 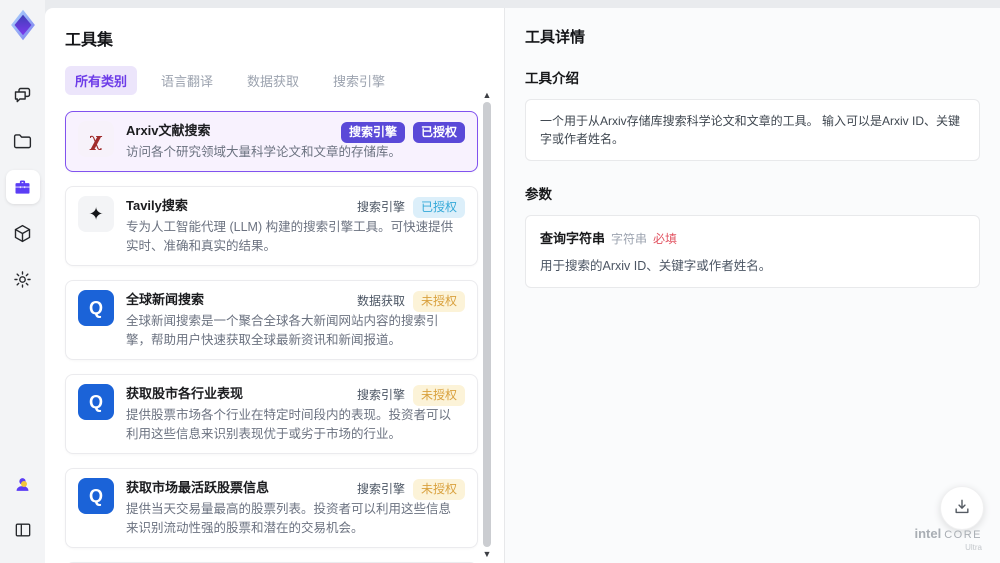 I want to click on folder-icon, so click(x=22, y=141).